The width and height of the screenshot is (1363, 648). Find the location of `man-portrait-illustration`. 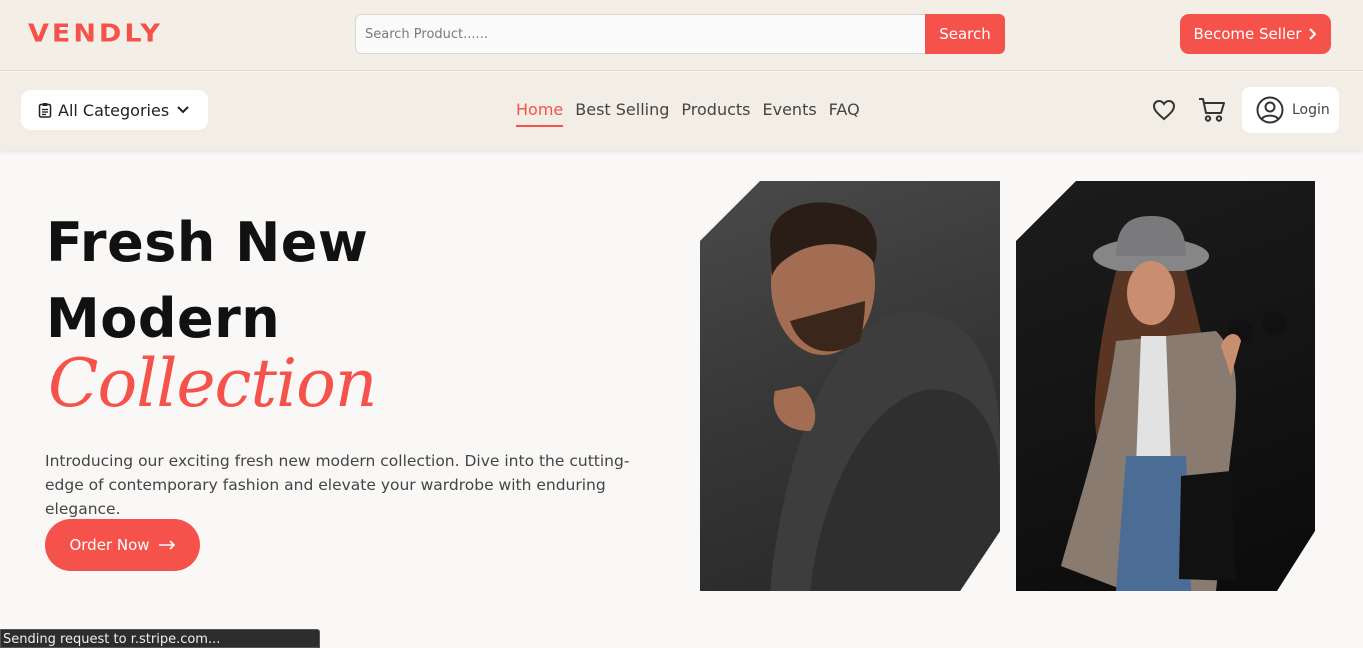

man-portrait-illustration is located at coordinates (850, 386).